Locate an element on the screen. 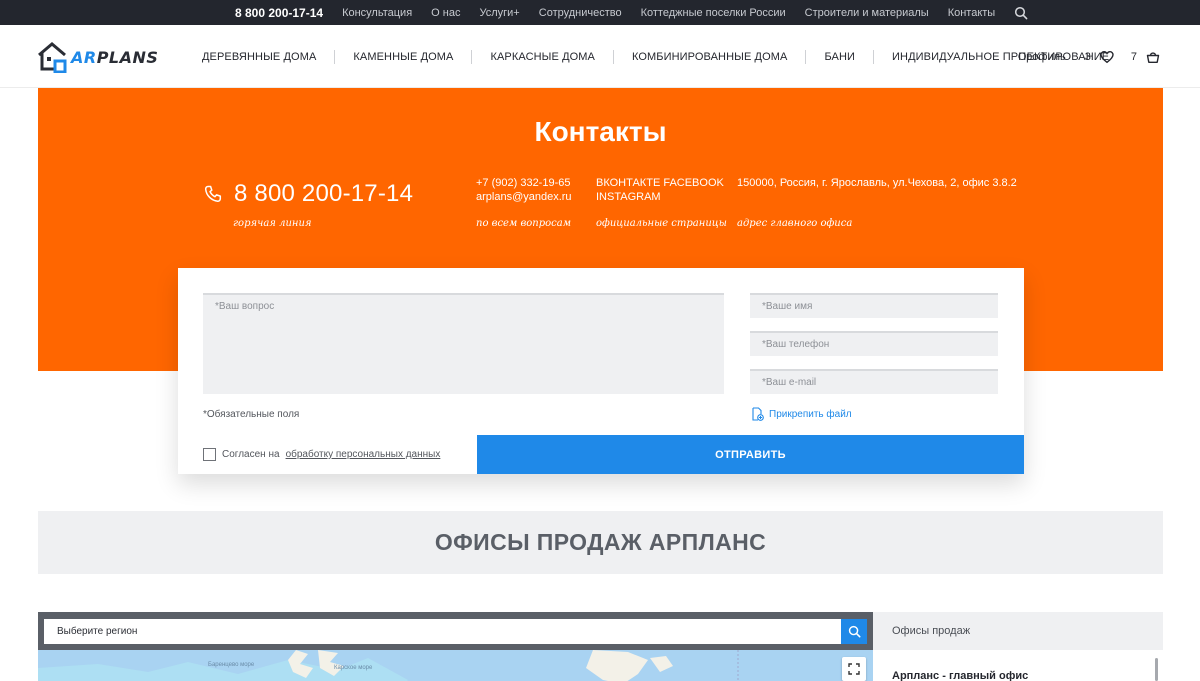 The height and width of the screenshot is (681, 1200). logo-text: ARPLANS is located at coordinates (114, 57).